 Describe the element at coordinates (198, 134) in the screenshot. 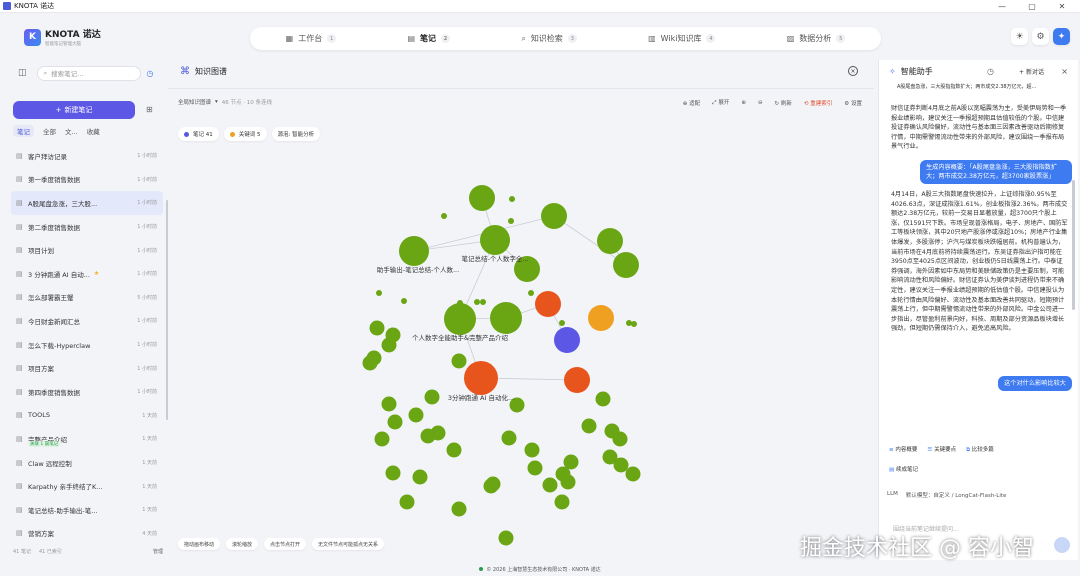

I see `filter-notes: 笔记 41` at that location.